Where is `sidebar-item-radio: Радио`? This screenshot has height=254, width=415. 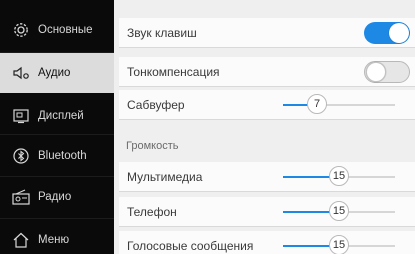
sidebar-item-radio: Радио is located at coordinates (57, 197).